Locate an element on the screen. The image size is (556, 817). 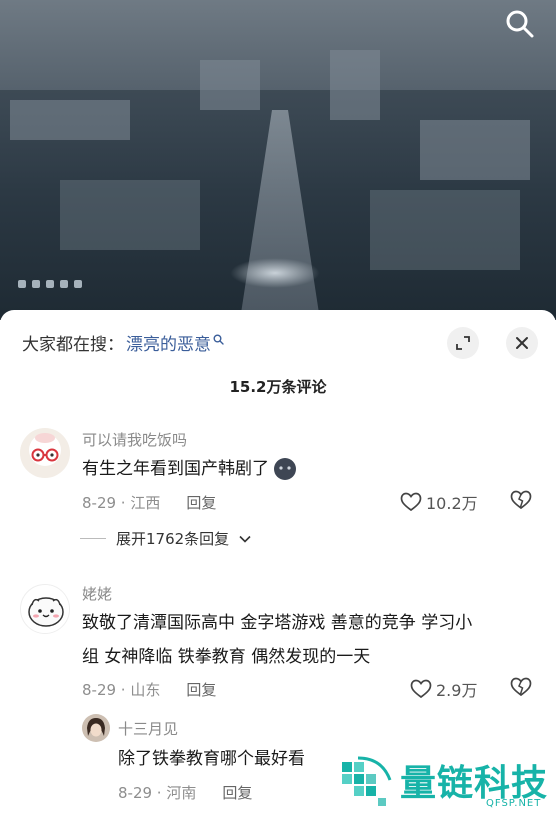
close-icon is located at coordinates (522, 343).